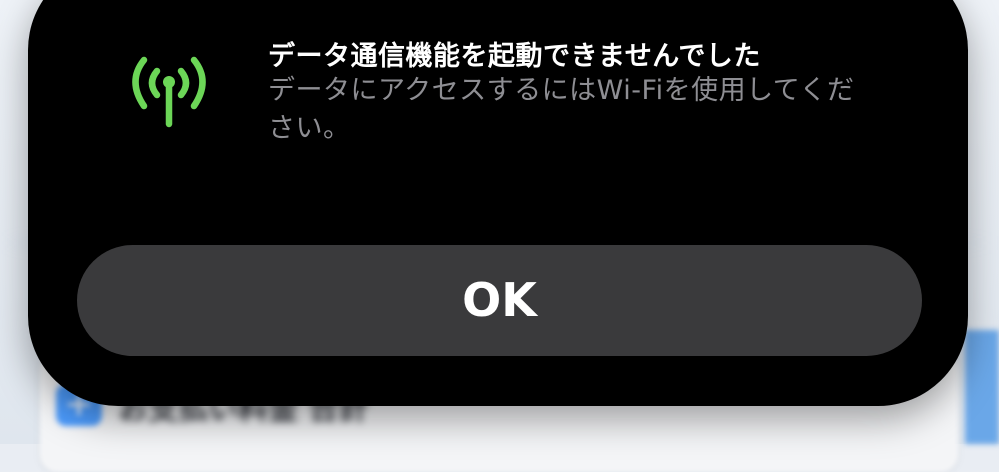 This screenshot has height=472, width=999. Describe the element at coordinates (169, 92) in the screenshot. I see `cellular-antenna-icon` at that location.